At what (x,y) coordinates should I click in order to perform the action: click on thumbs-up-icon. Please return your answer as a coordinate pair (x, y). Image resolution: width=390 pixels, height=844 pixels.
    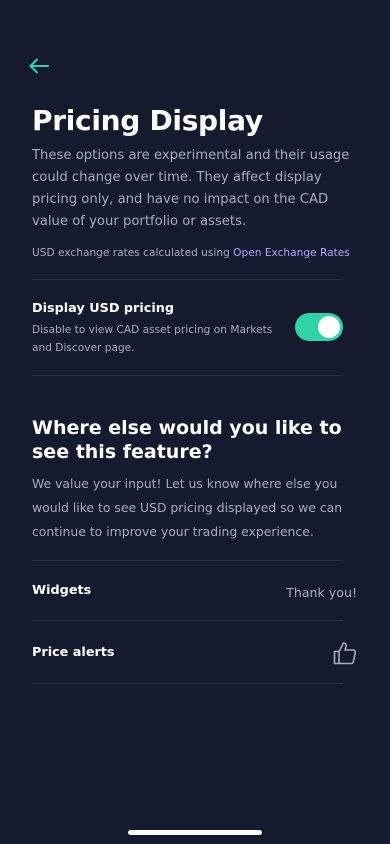
    Looking at the image, I should click on (345, 656).